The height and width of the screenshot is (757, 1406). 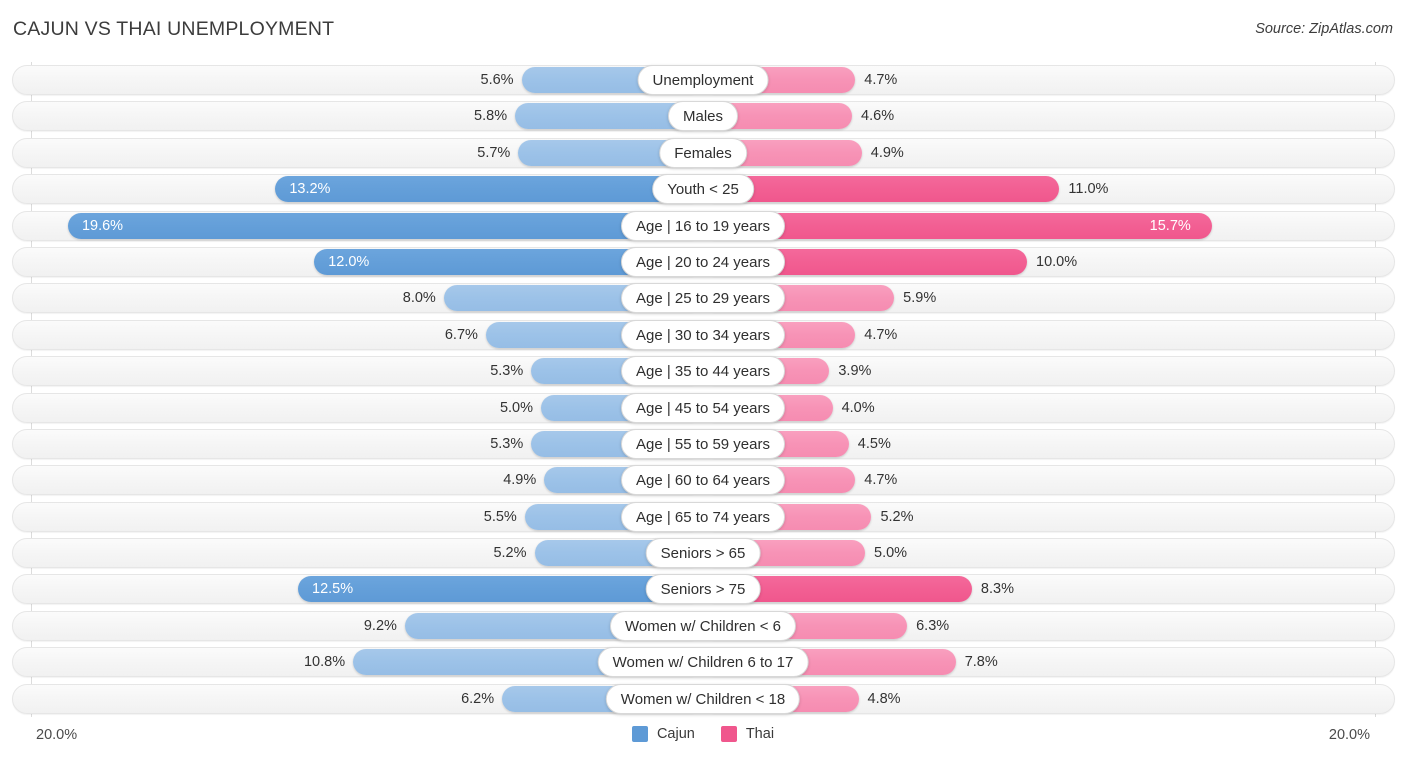 I want to click on chart-row: 10.8% 7.8% Women w/ Children 6 to 17, so click(x=703, y=662).